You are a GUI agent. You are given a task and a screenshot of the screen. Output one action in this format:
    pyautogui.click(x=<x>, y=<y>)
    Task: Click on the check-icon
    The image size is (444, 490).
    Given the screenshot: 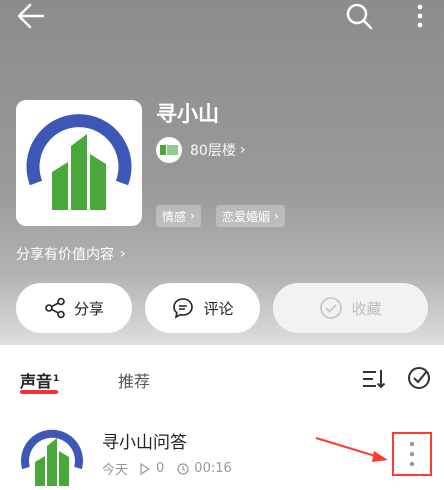 What is the action you would take?
    pyautogui.click(x=419, y=378)
    